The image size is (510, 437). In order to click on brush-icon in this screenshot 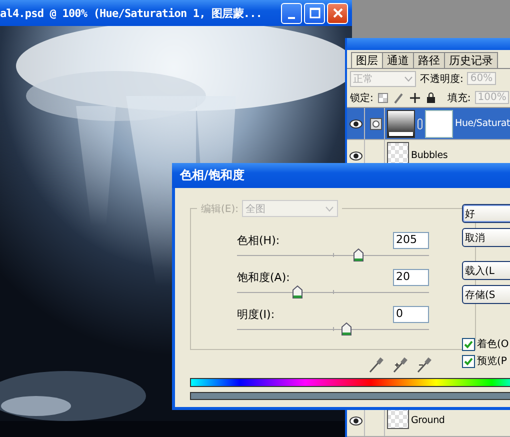, I will do `click(399, 98)`.